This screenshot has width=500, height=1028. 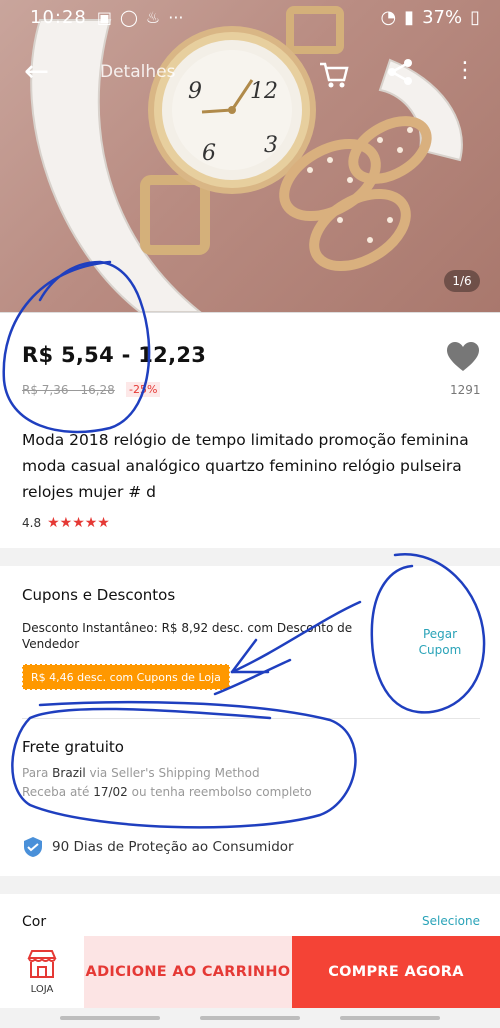 What do you see at coordinates (334, 74) in the screenshot?
I see `cart-icon` at bounding box center [334, 74].